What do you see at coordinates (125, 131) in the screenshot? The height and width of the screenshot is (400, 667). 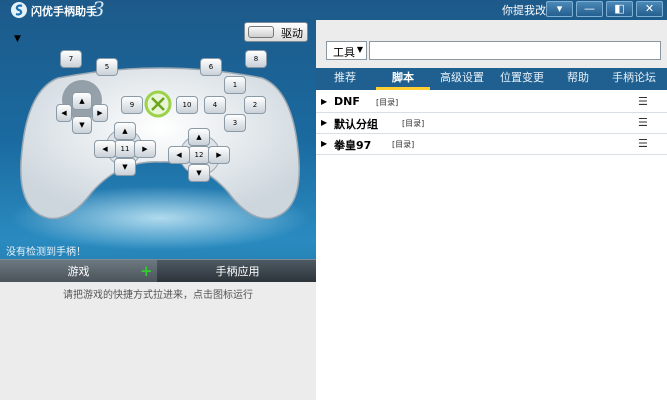 I see `dpad-up-button: ▲` at bounding box center [125, 131].